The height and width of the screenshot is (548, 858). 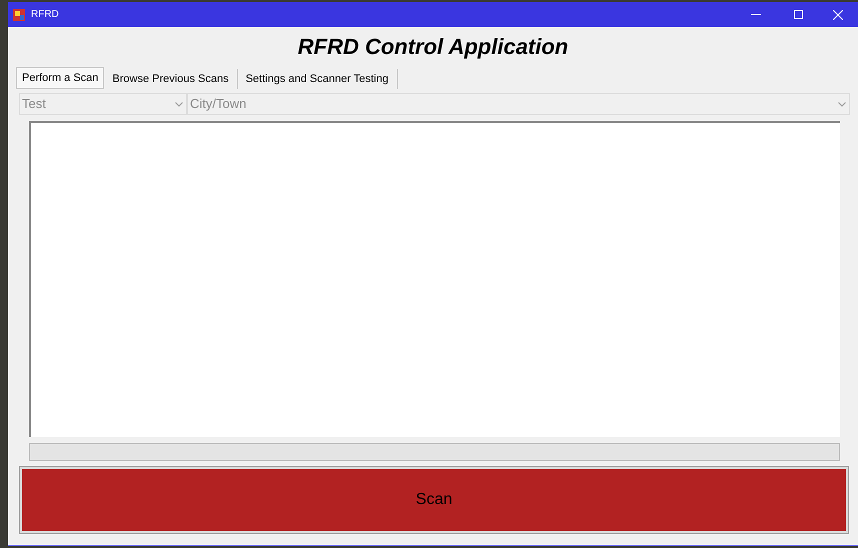 I want to click on tab: Settings and Scanner Testing, so click(x=318, y=79).